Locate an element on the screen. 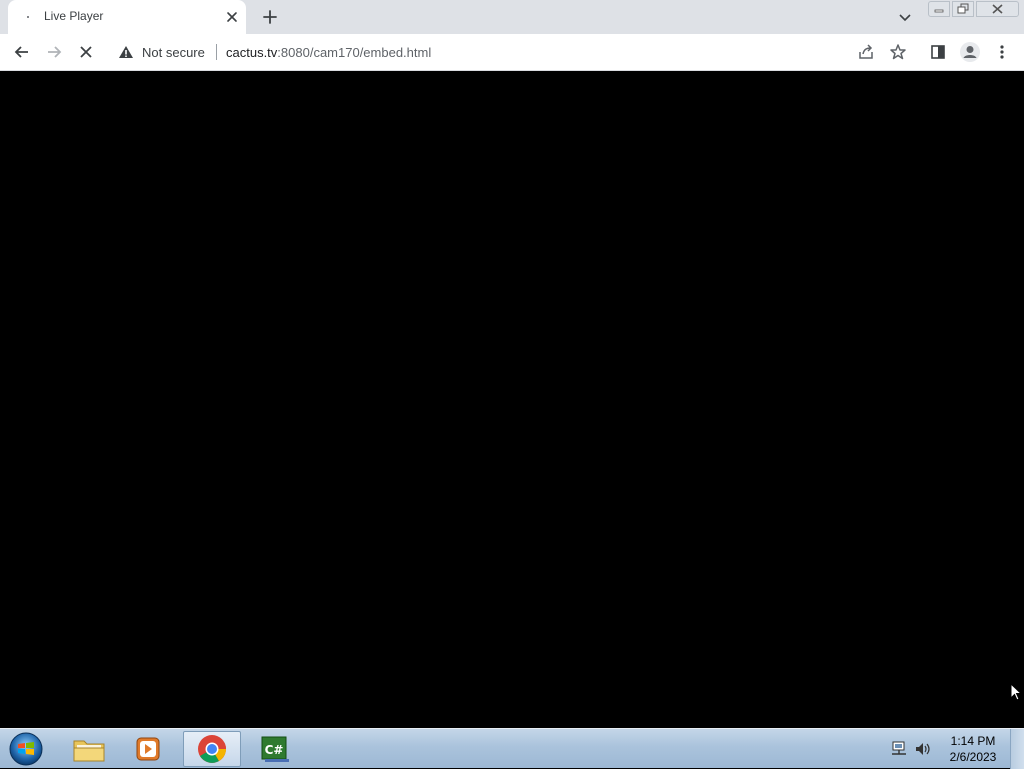  browser-tab: Live Player is located at coordinates (127, 17).